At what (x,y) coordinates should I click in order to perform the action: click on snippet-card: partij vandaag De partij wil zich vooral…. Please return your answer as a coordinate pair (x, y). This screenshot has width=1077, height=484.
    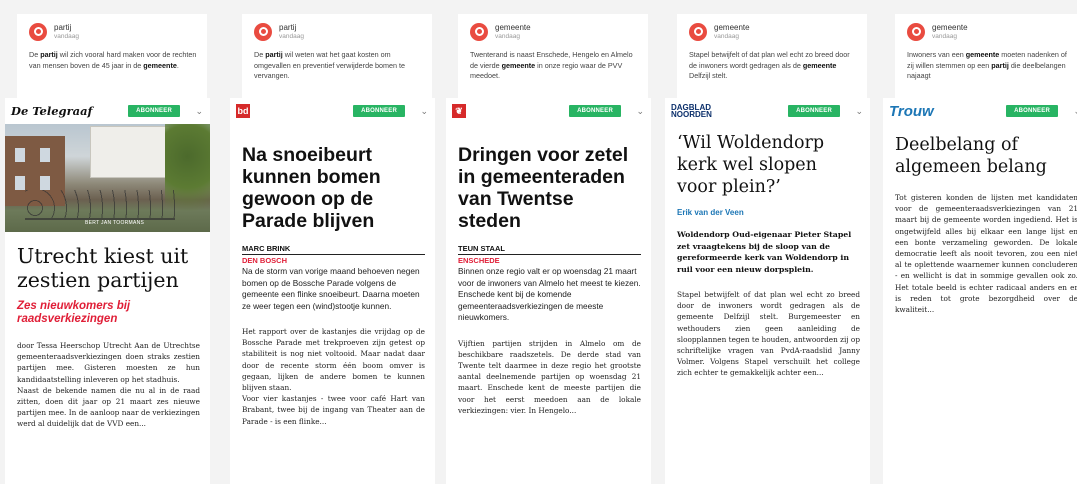
    Looking at the image, I should click on (112, 56).